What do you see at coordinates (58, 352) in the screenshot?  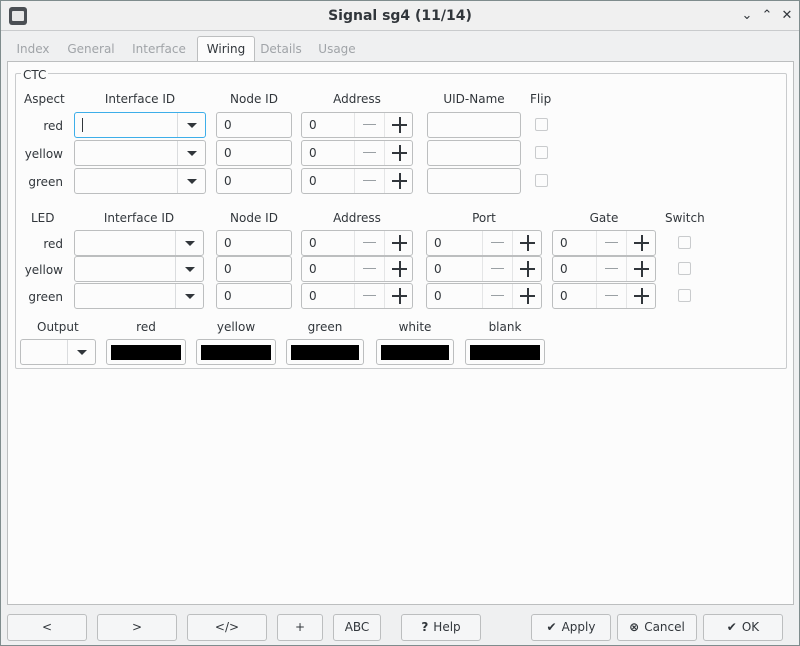 I see `output-combo` at bounding box center [58, 352].